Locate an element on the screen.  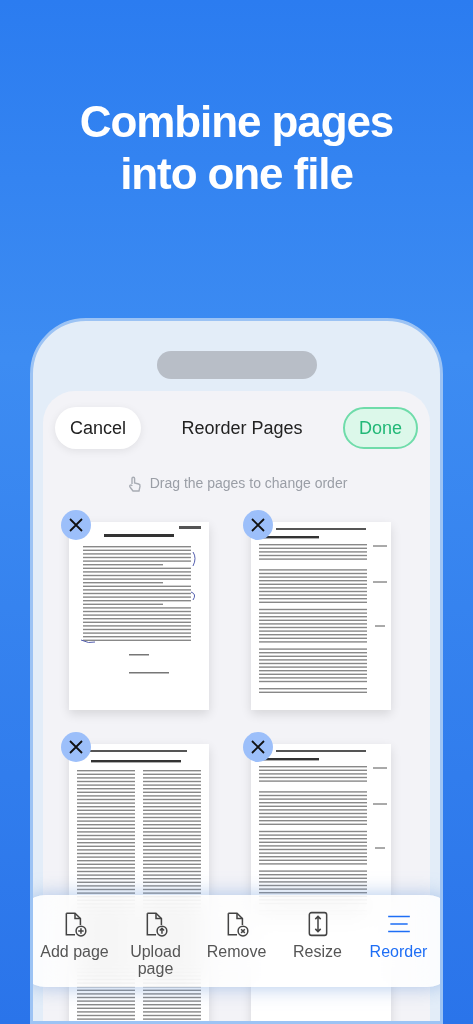
hint-text: Drag the pages to change order is located at coordinates (248, 483).